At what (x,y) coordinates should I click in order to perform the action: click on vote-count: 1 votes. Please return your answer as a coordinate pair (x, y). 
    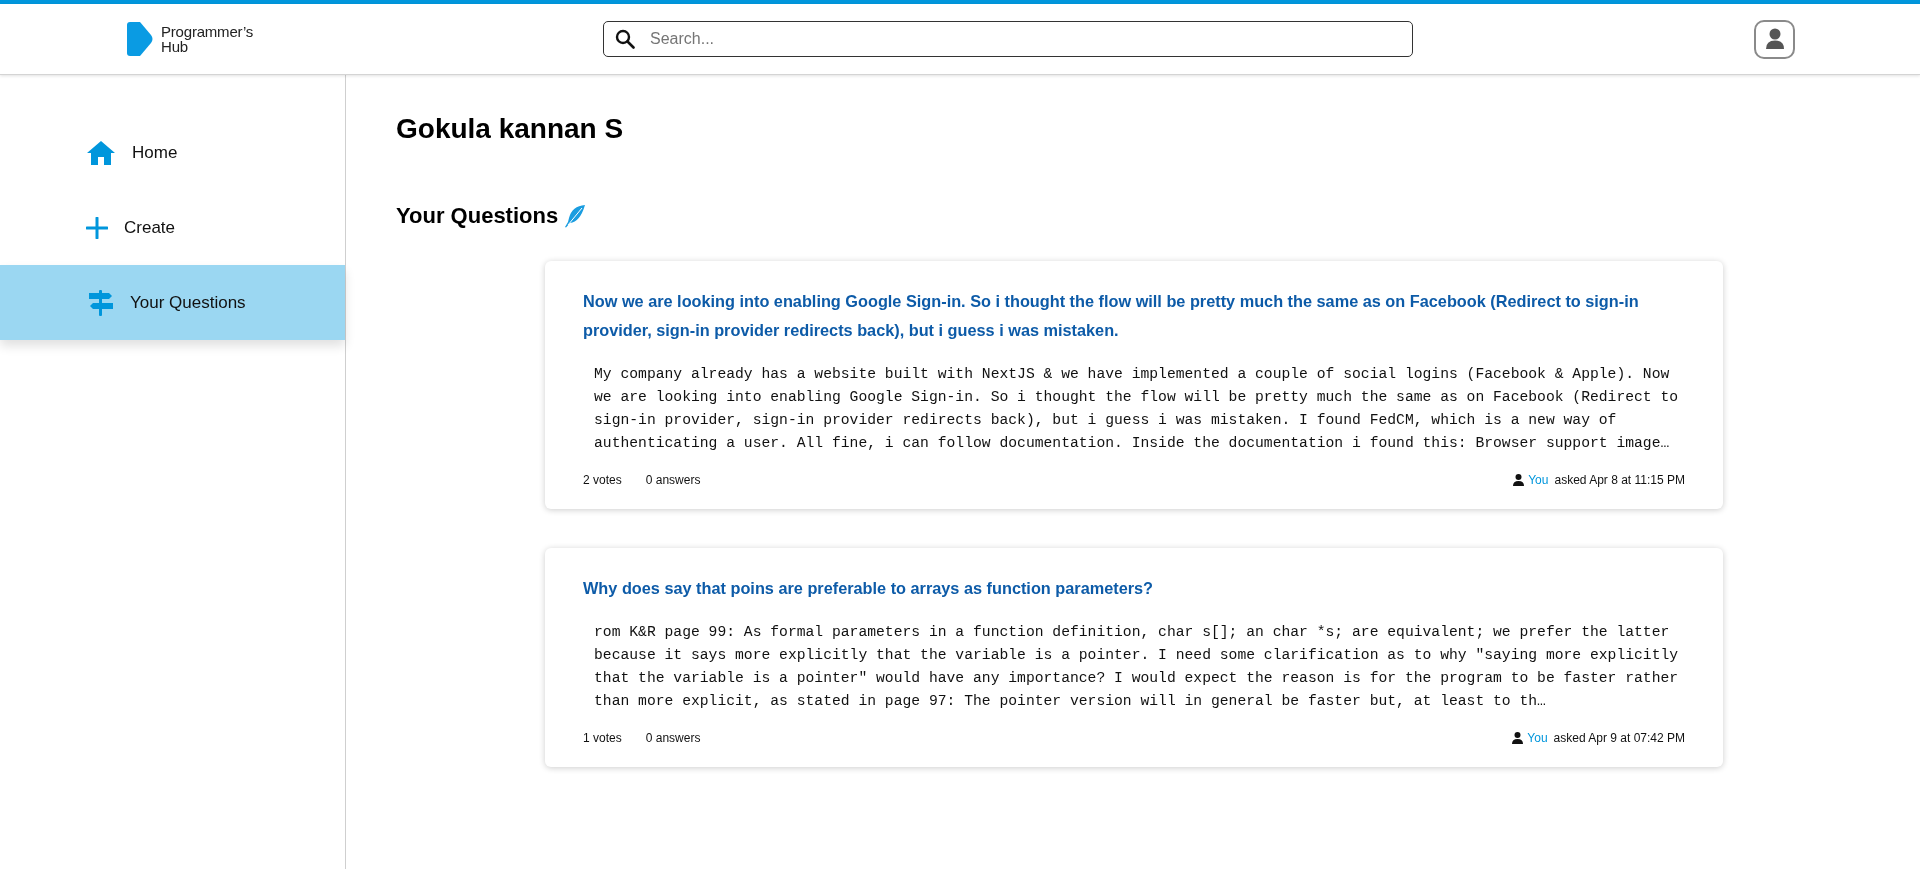
    Looking at the image, I should click on (602, 738).